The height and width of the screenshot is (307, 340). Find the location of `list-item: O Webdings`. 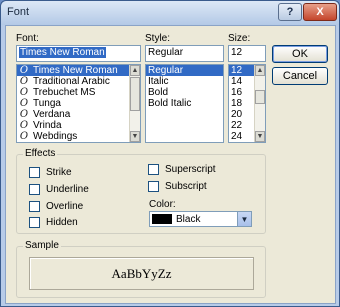

list-item: O Webdings is located at coordinates (78, 136).